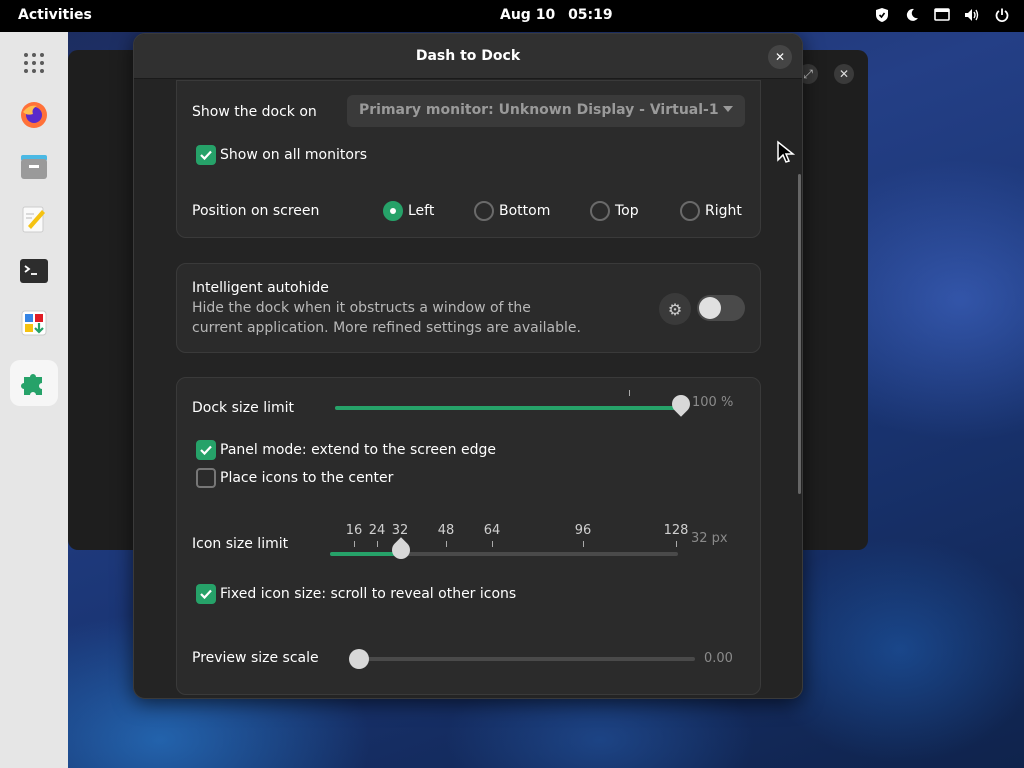 The image size is (1024, 768). I want to click on show-dock-on-label: Show the dock on, so click(254, 112).